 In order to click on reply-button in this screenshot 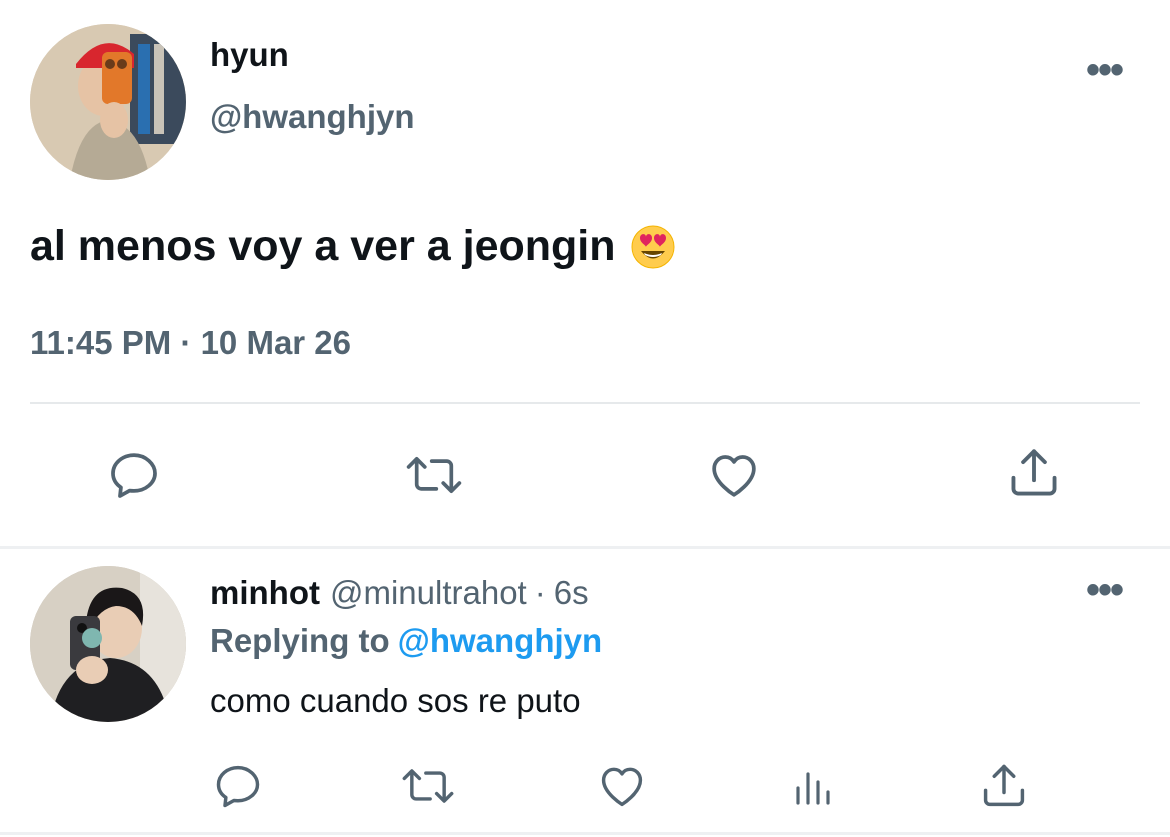, I will do `click(134, 475)`.